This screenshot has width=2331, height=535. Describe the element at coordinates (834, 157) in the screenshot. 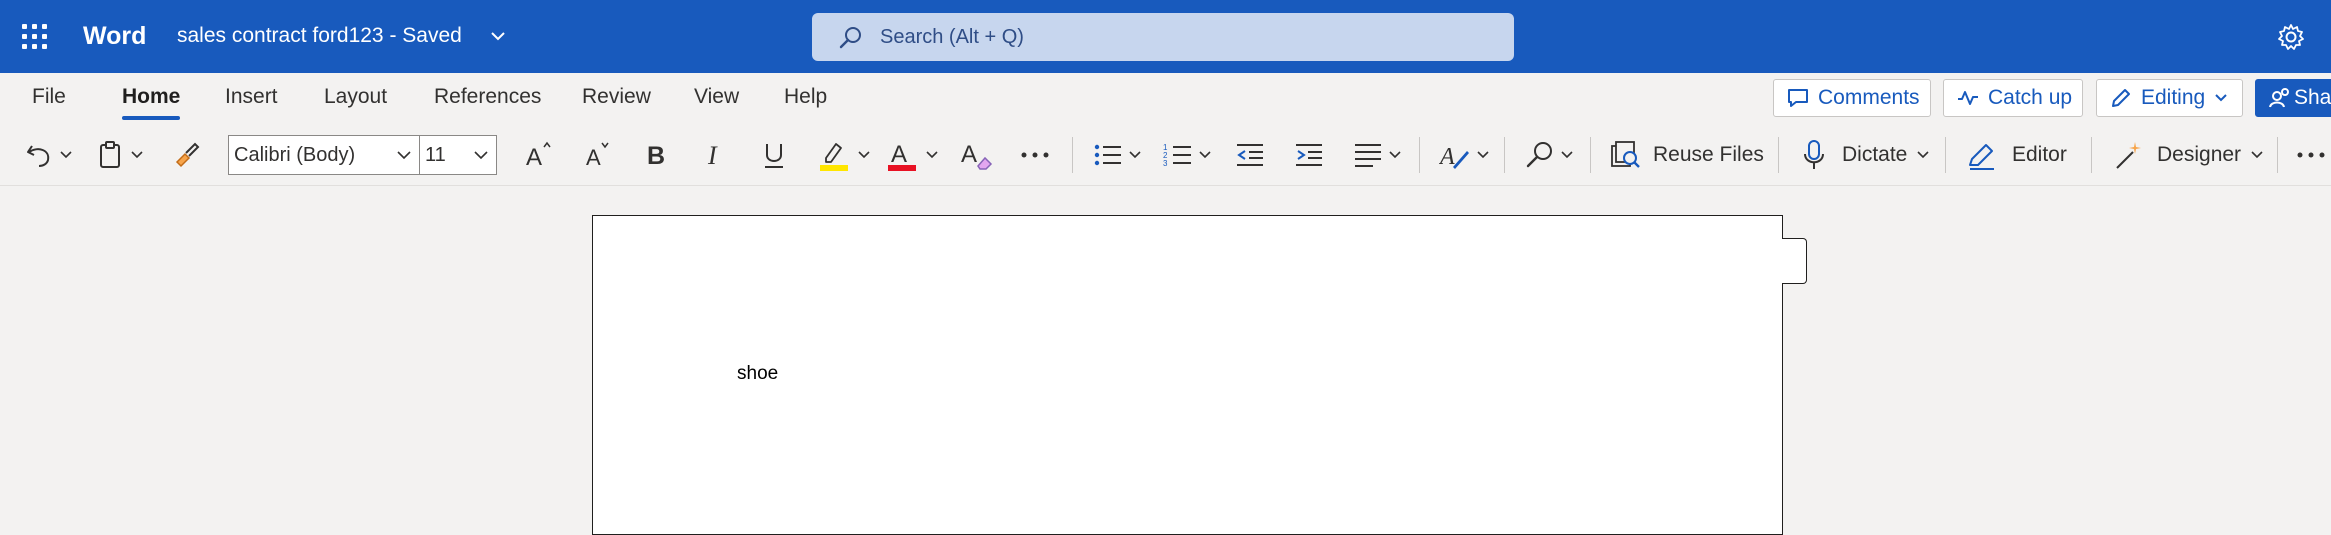

I see `highlighter-icon` at that location.